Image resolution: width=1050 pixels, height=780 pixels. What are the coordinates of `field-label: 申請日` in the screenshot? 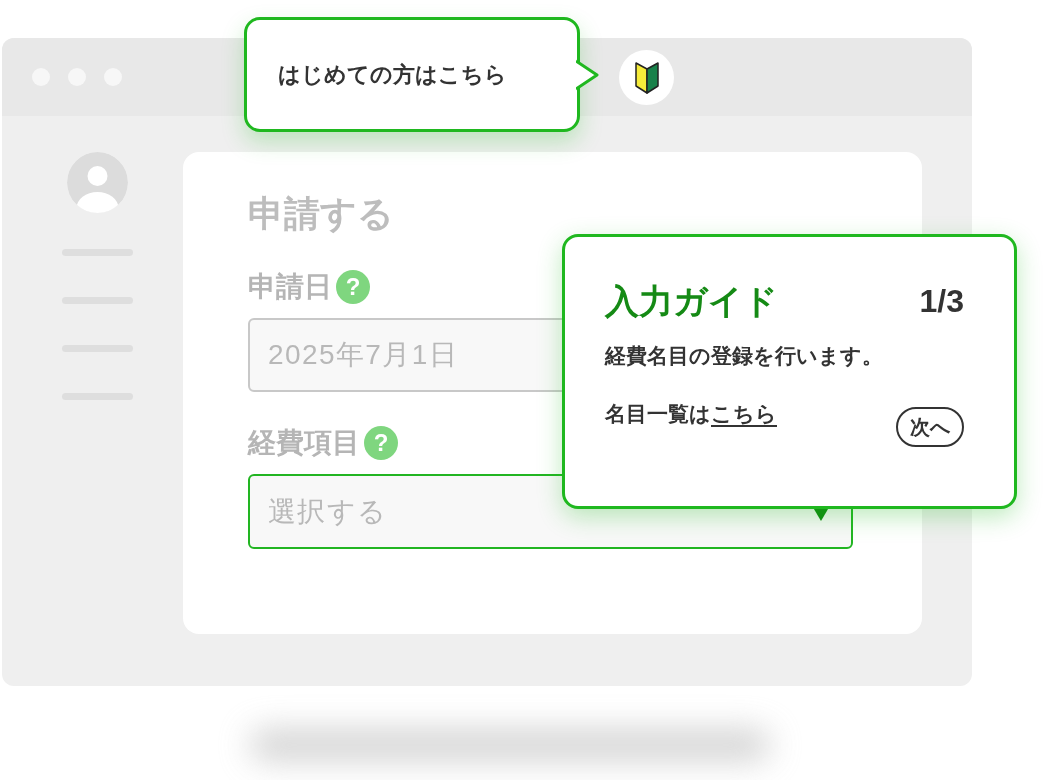 It's located at (290, 287).